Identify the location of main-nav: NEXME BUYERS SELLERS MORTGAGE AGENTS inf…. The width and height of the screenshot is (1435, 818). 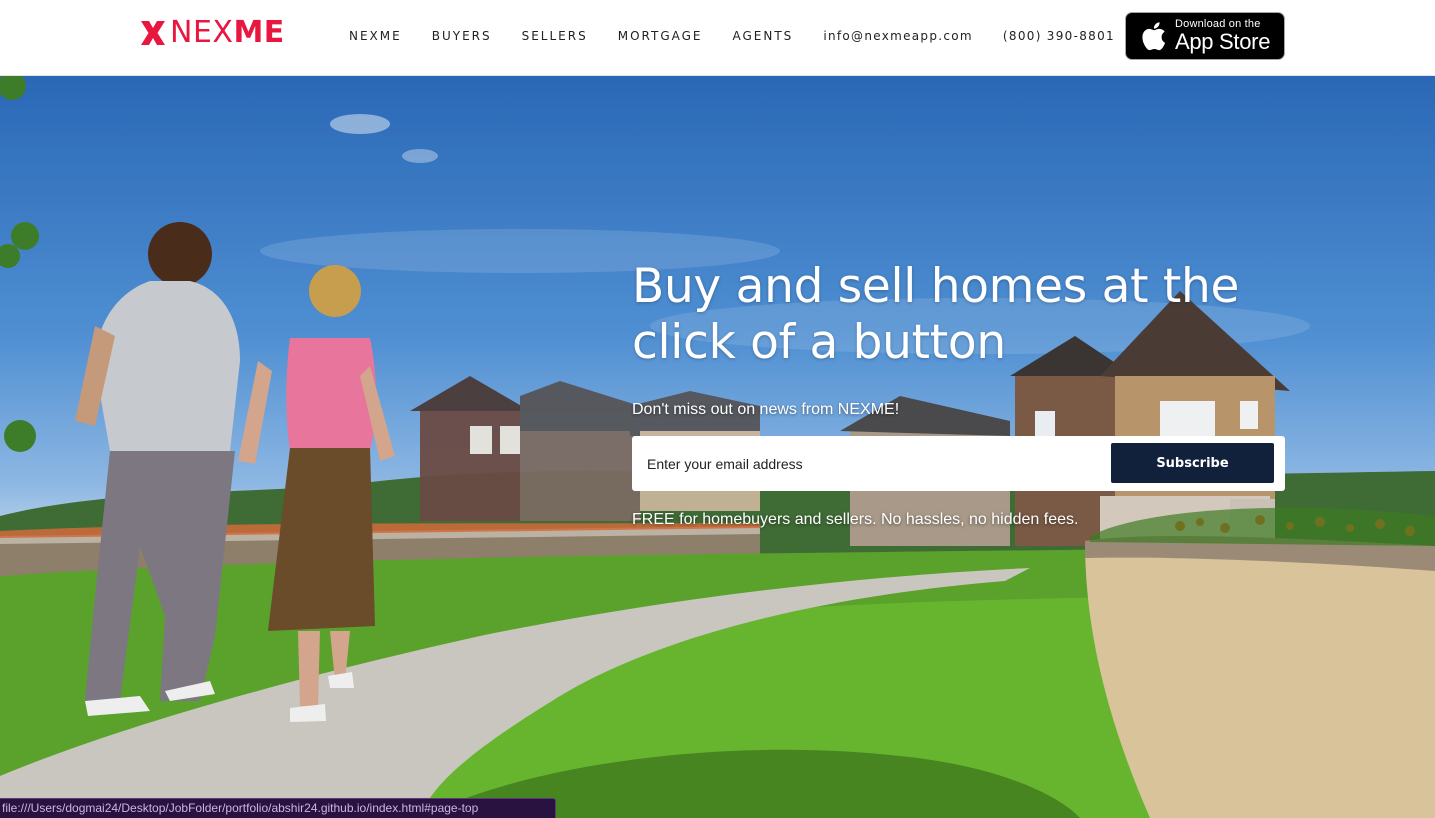
(732, 36).